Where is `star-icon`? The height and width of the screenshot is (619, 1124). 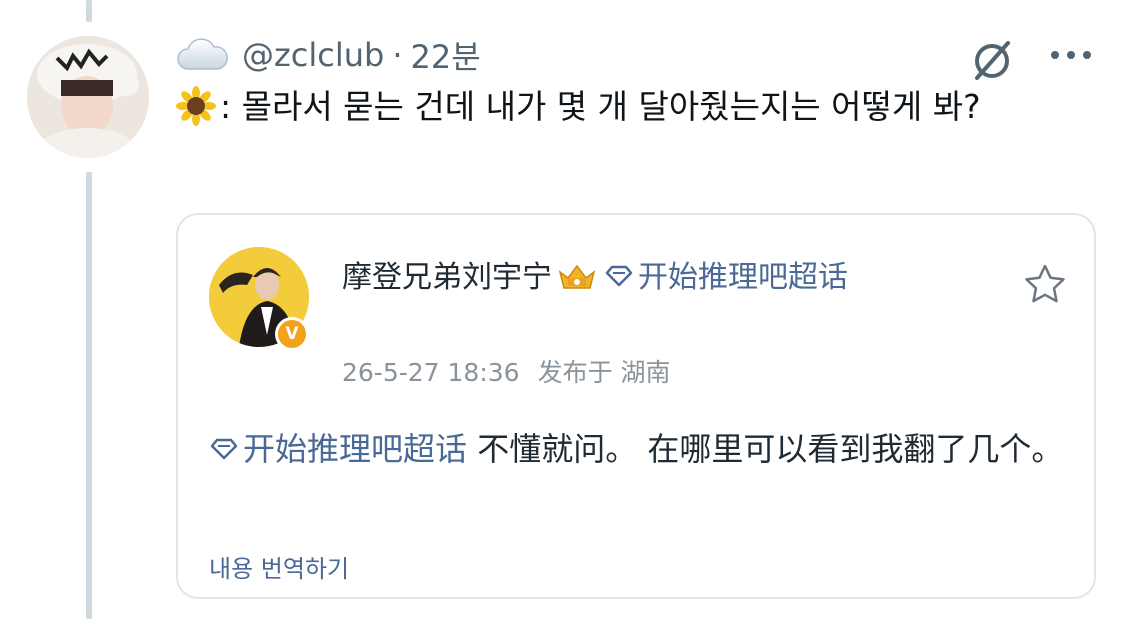 star-icon is located at coordinates (1045, 284).